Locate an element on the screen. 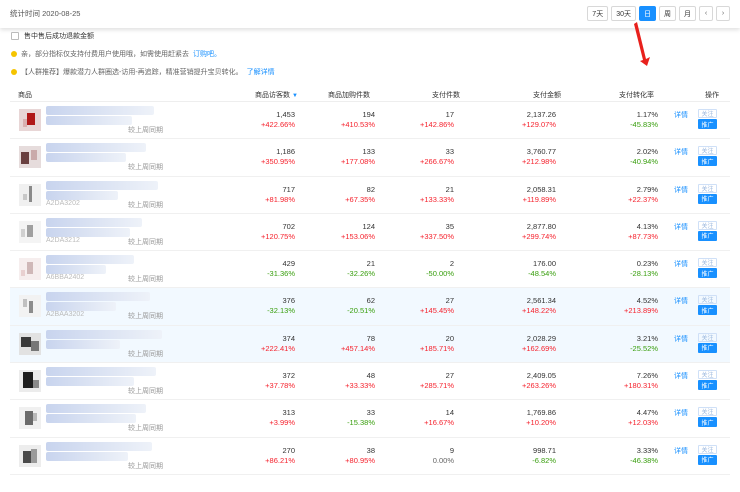  stat-time: 统计时间 2020-08-25 is located at coordinates (45, 13).